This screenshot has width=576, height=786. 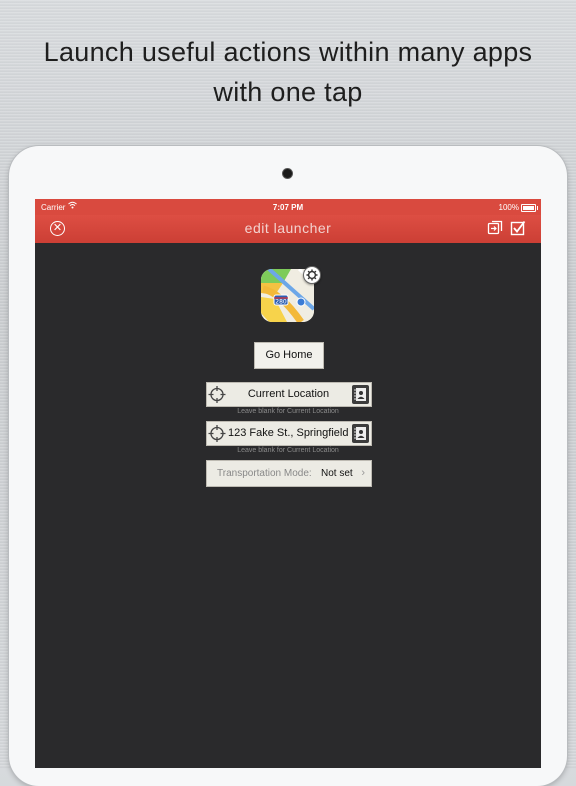 What do you see at coordinates (363, 473) in the screenshot?
I see `chevron-right-icon: ›` at bounding box center [363, 473].